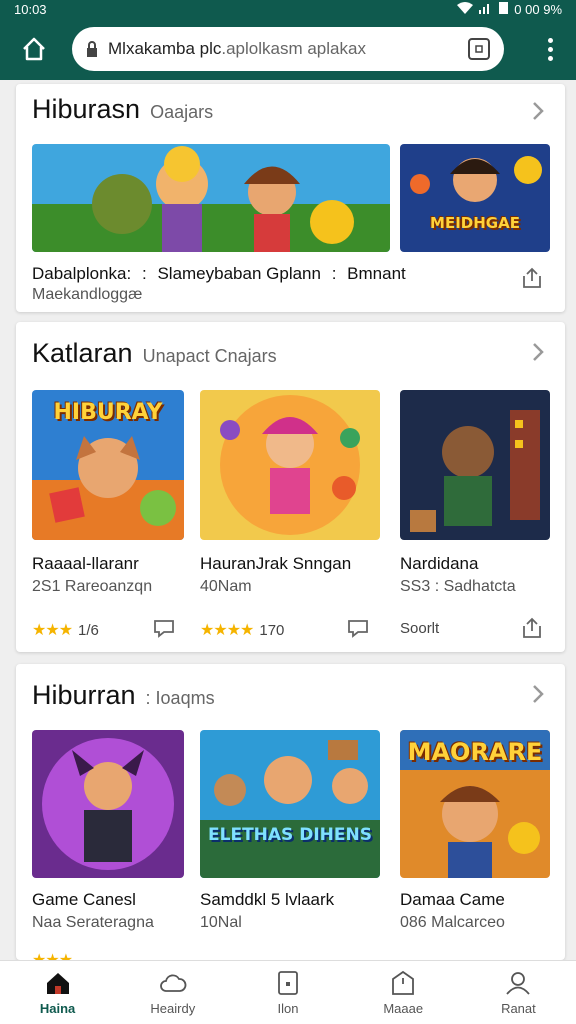 The image size is (576, 1024). What do you see at coordinates (403, 1008) in the screenshot?
I see `nav-label: Maaae` at bounding box center [403, 1008].